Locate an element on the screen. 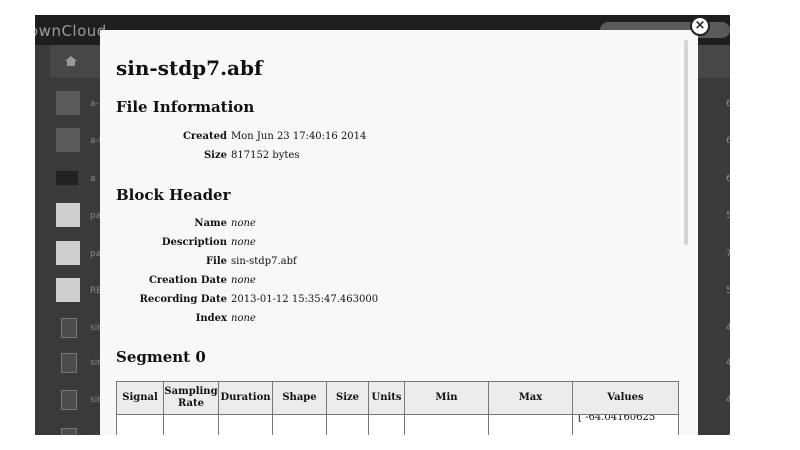  description-row: Description none is located at coordinates (376, 245).